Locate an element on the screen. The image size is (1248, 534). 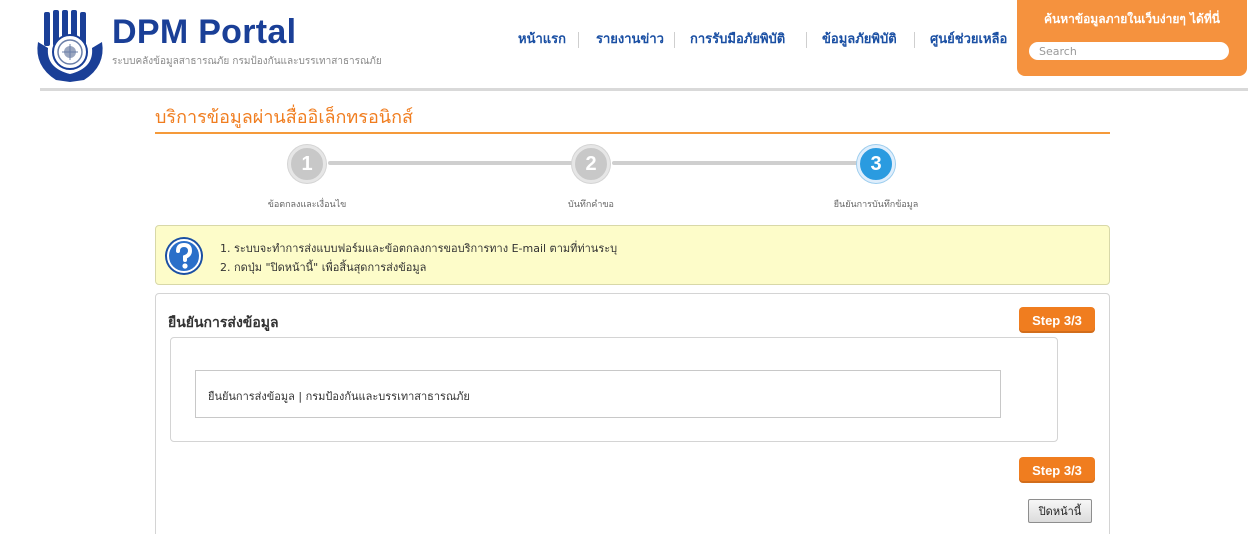
search-panel: ค้นหาข้อมูลภายในเว็บง่ายๆ ได้ที่นี่ is located at coordinates (1132, 38).